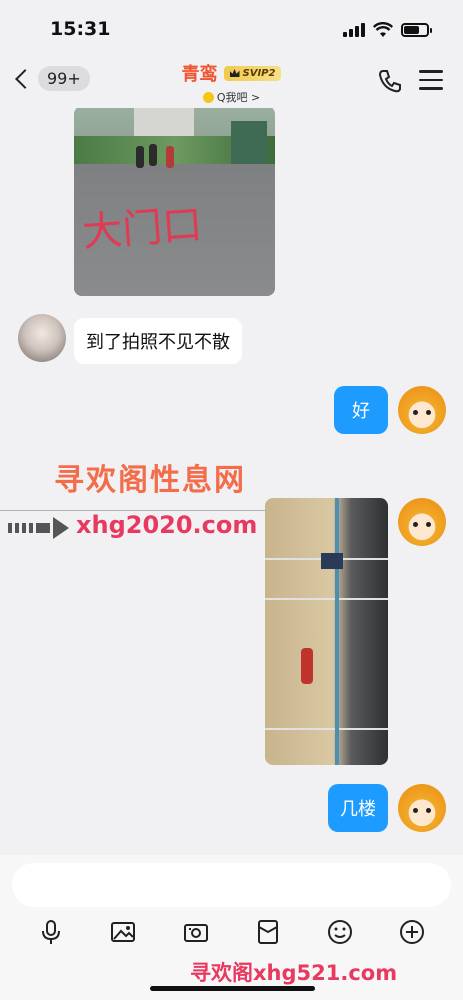  What do you see at coordinates (167, 525) in the screenshot?
I see `watermark-url: xhg2020.com` at bounding box center [167, 525].